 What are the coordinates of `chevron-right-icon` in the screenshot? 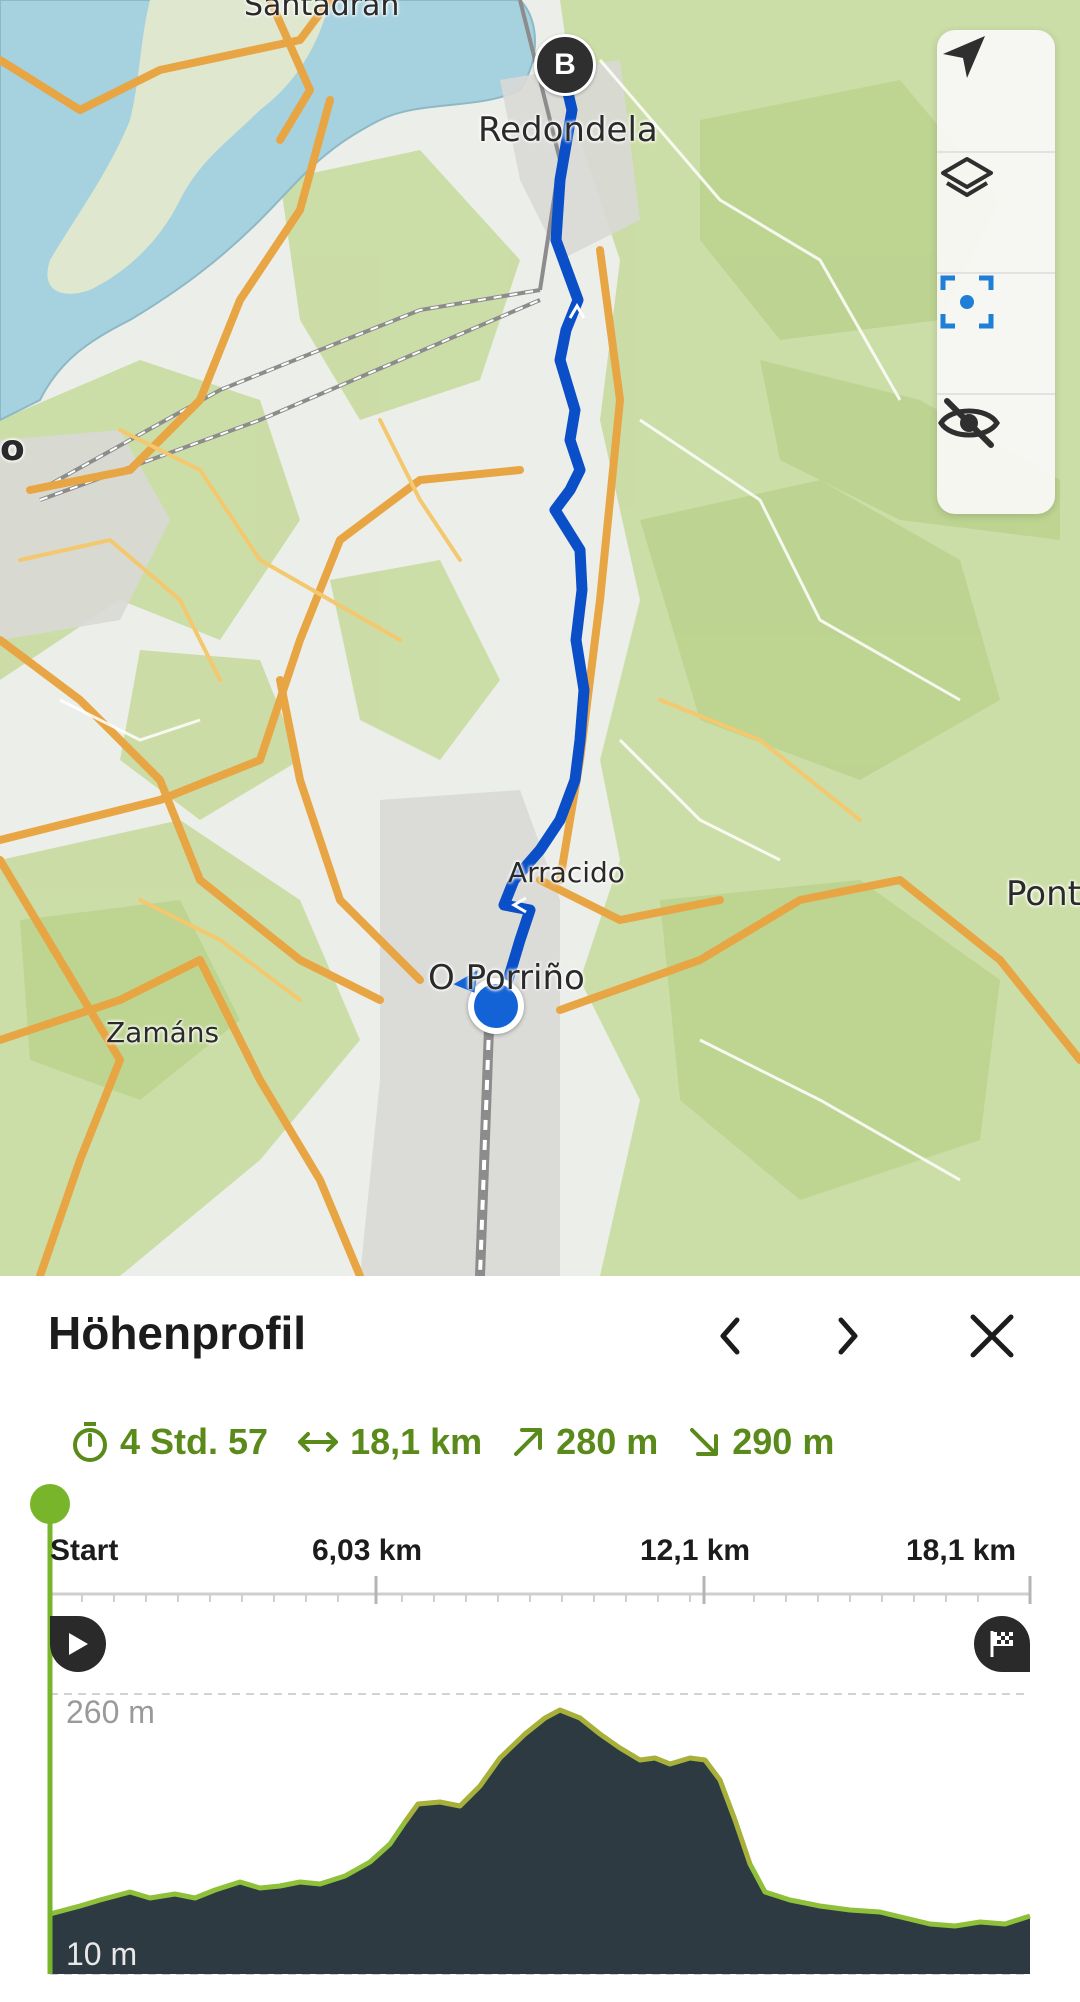 It's located at (848, 1336).